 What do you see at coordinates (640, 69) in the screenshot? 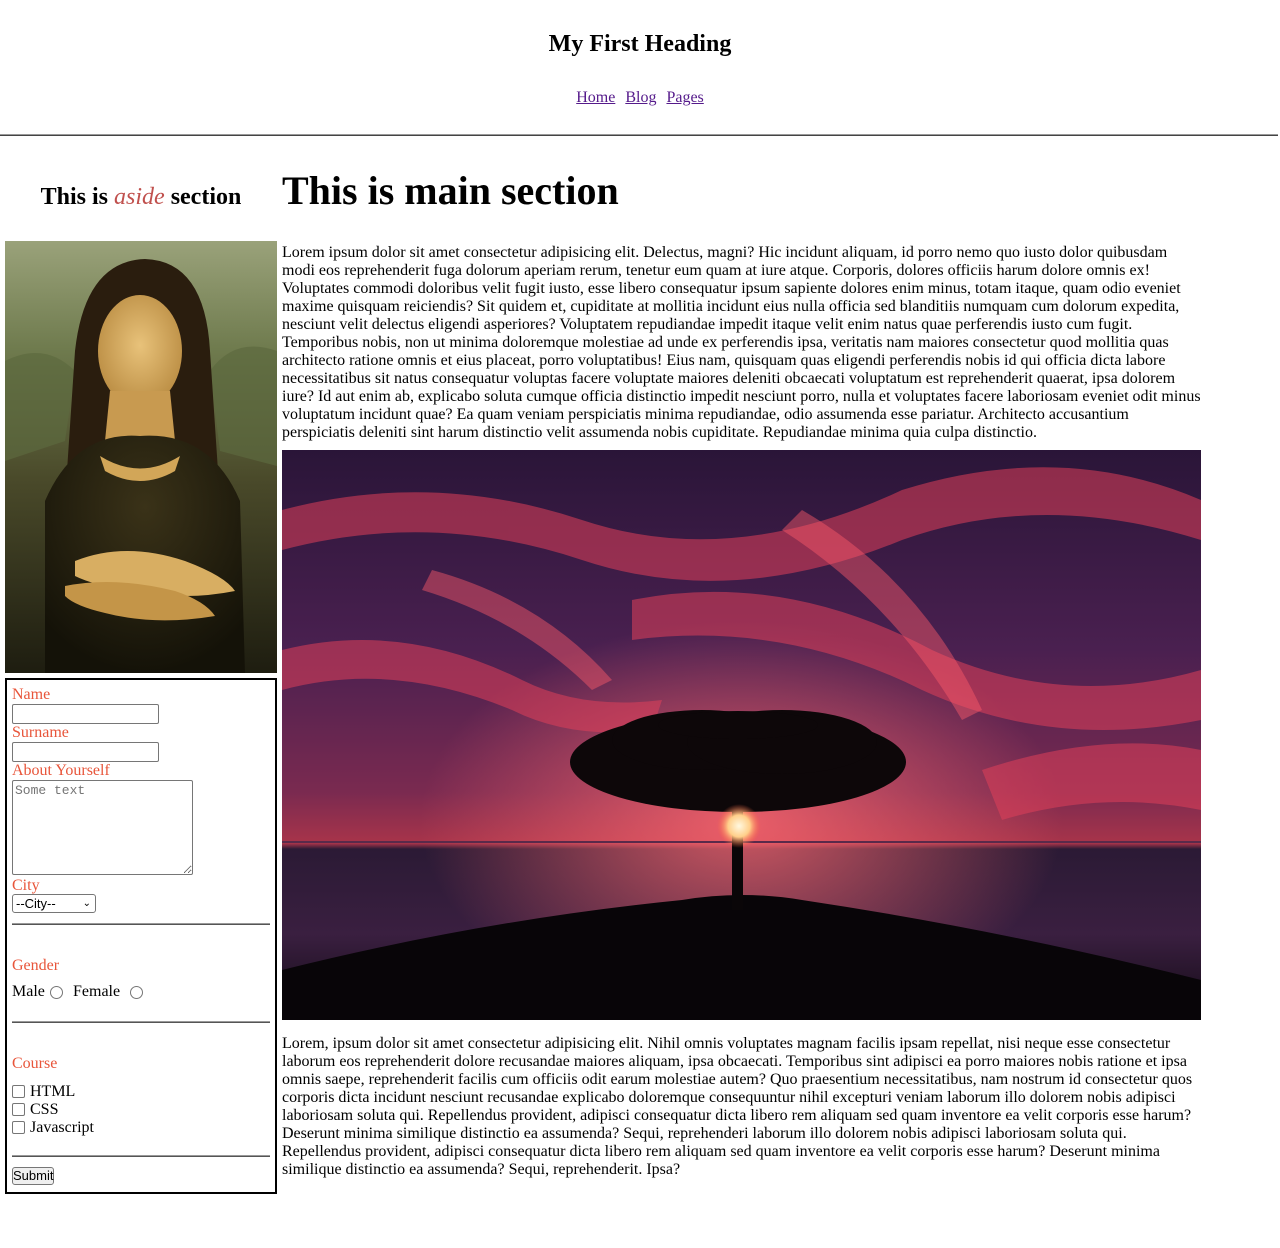
I see `page-header: My First Heading Home Blog Pages` at bounding box center [640, 69].